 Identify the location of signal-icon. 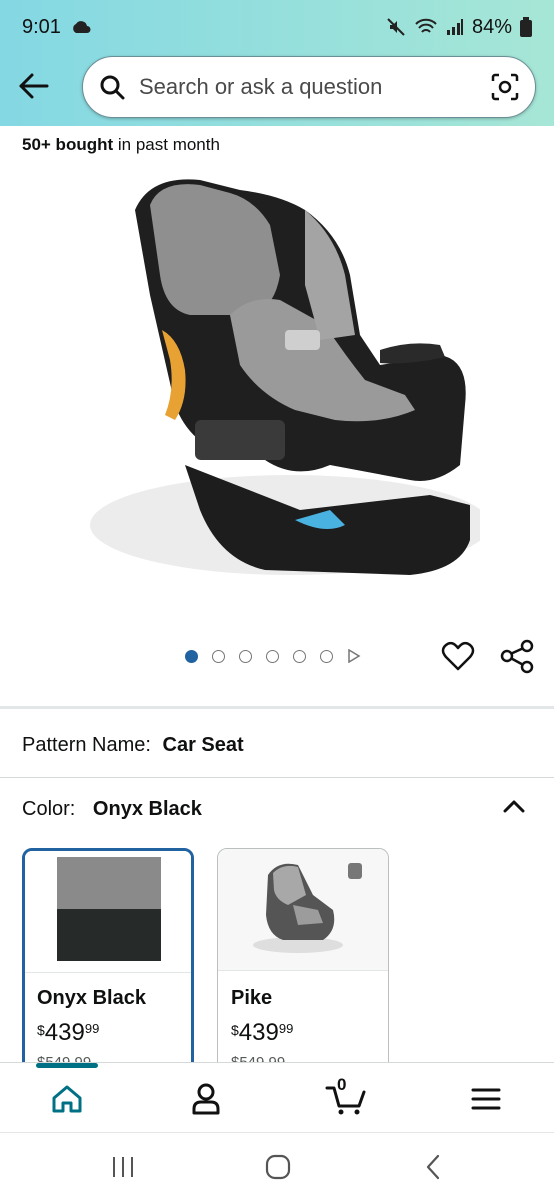
(454, 27).